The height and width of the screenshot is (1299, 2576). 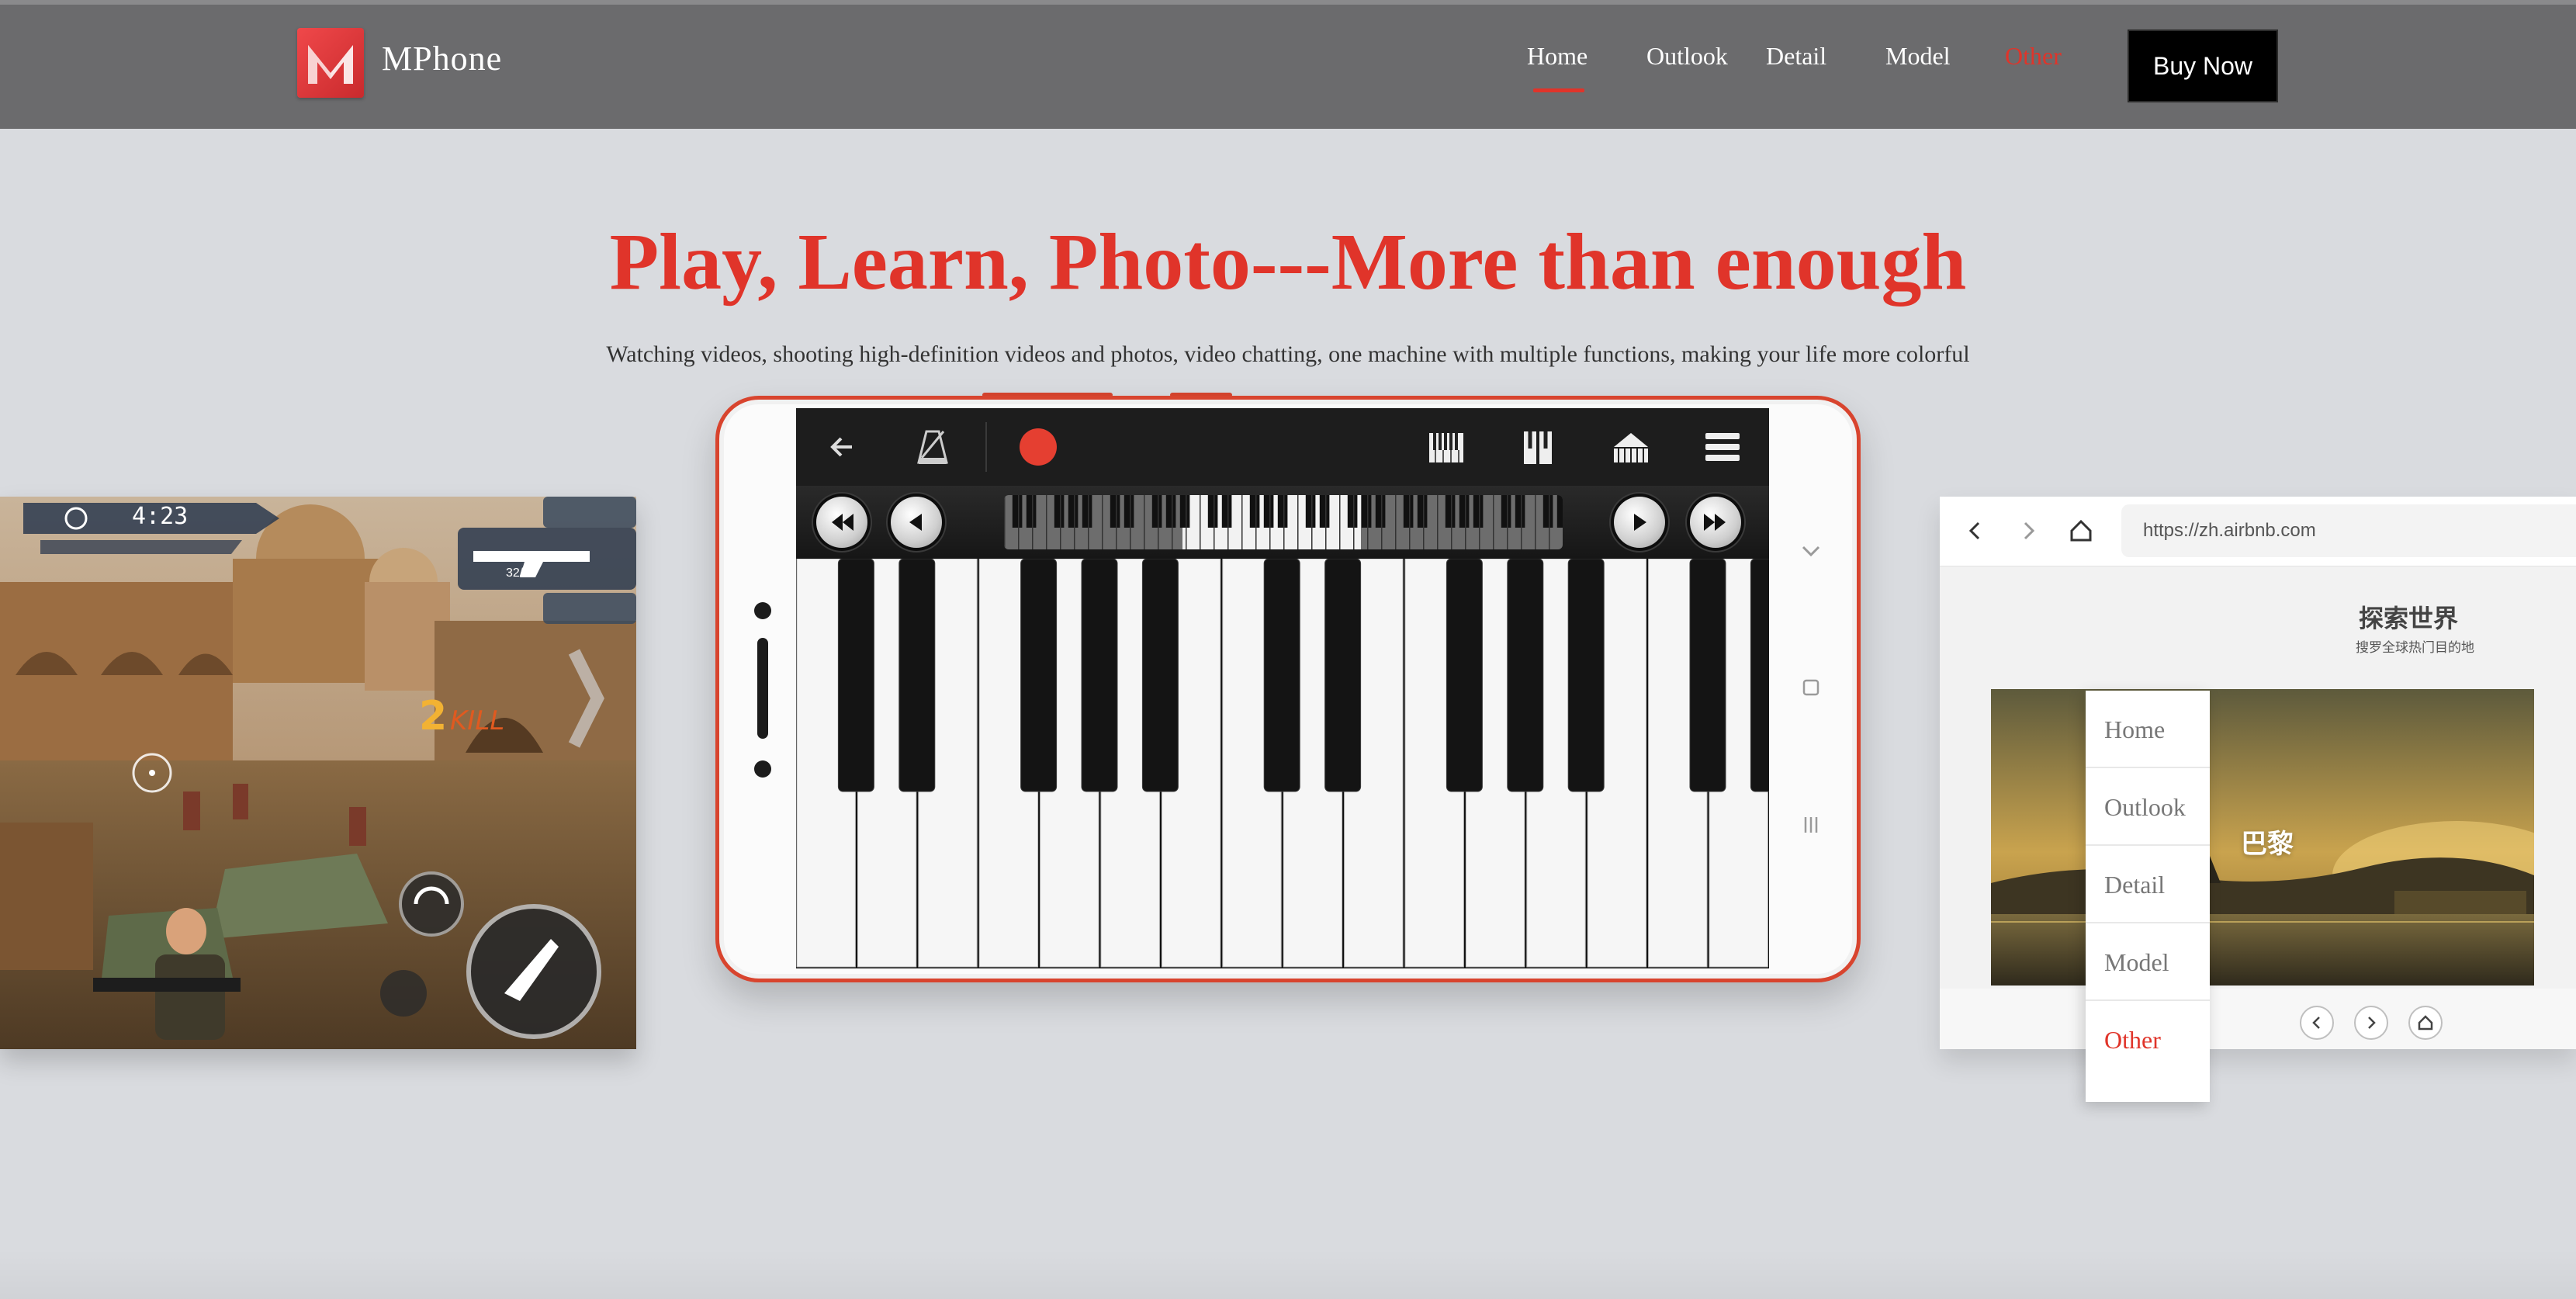 I want to click on nav-detail: Detail, so click(x=1796, y=57).